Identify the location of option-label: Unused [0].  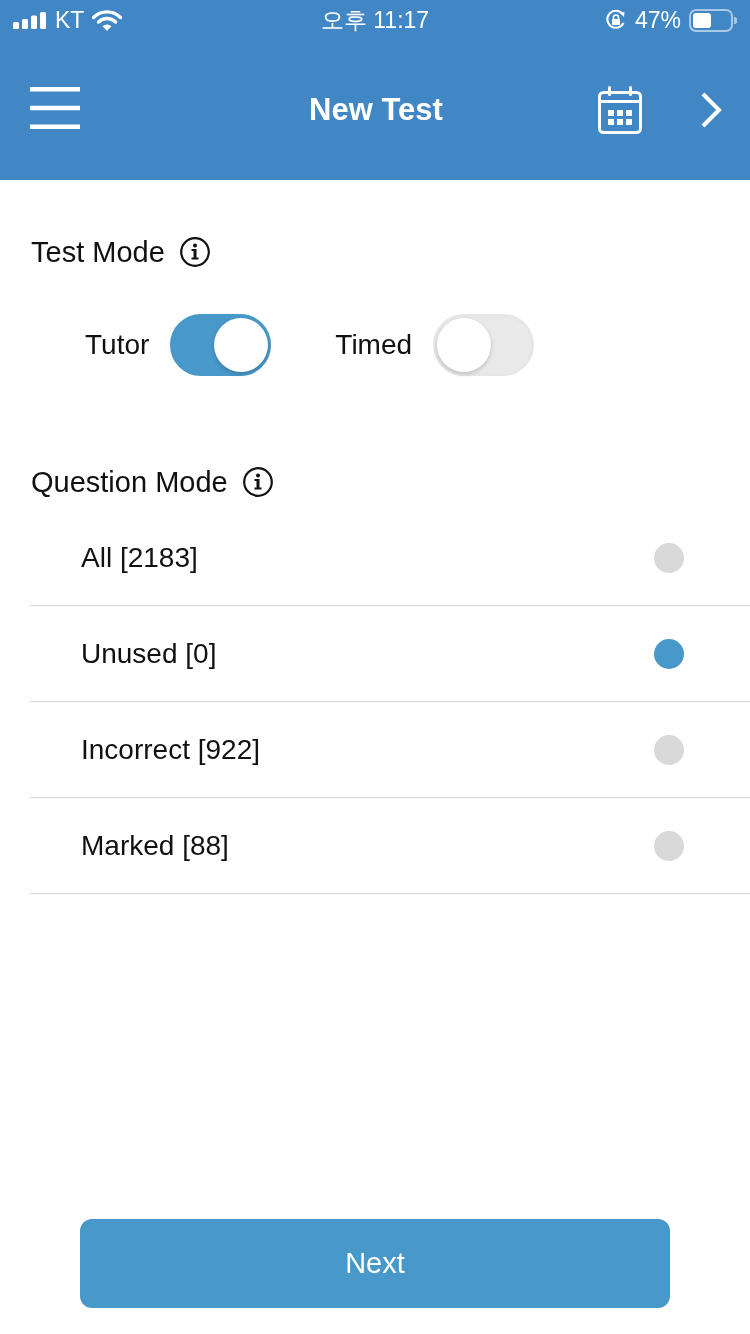
(149, 653).